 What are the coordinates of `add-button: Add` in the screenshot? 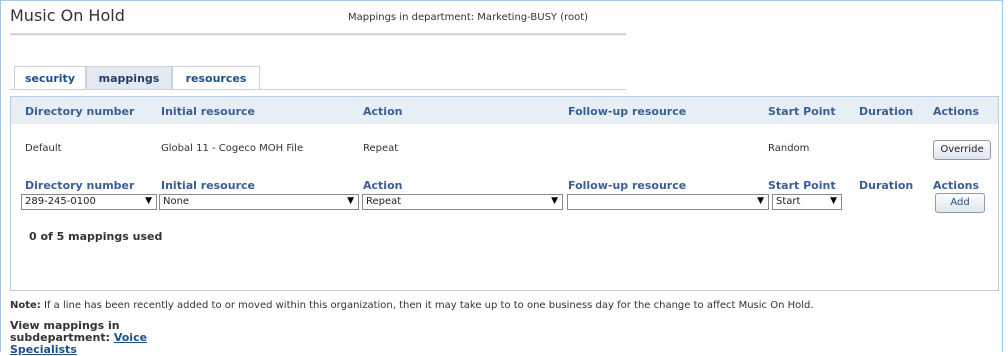 It's located at (960, 203).